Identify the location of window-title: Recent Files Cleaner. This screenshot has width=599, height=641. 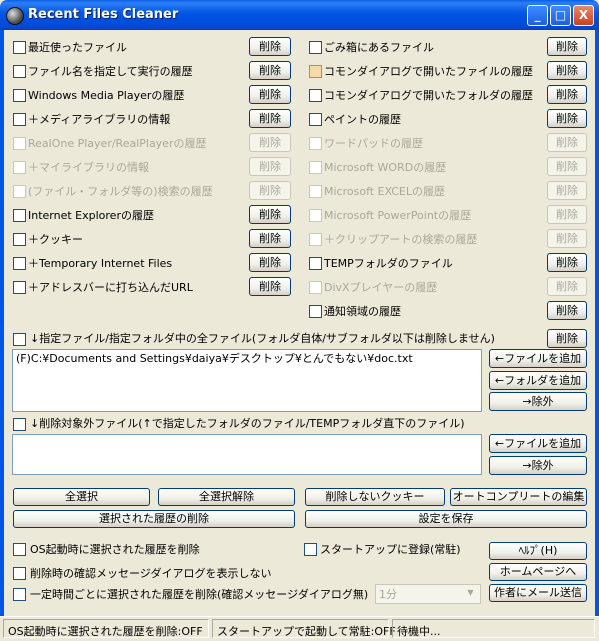
(103, 14).